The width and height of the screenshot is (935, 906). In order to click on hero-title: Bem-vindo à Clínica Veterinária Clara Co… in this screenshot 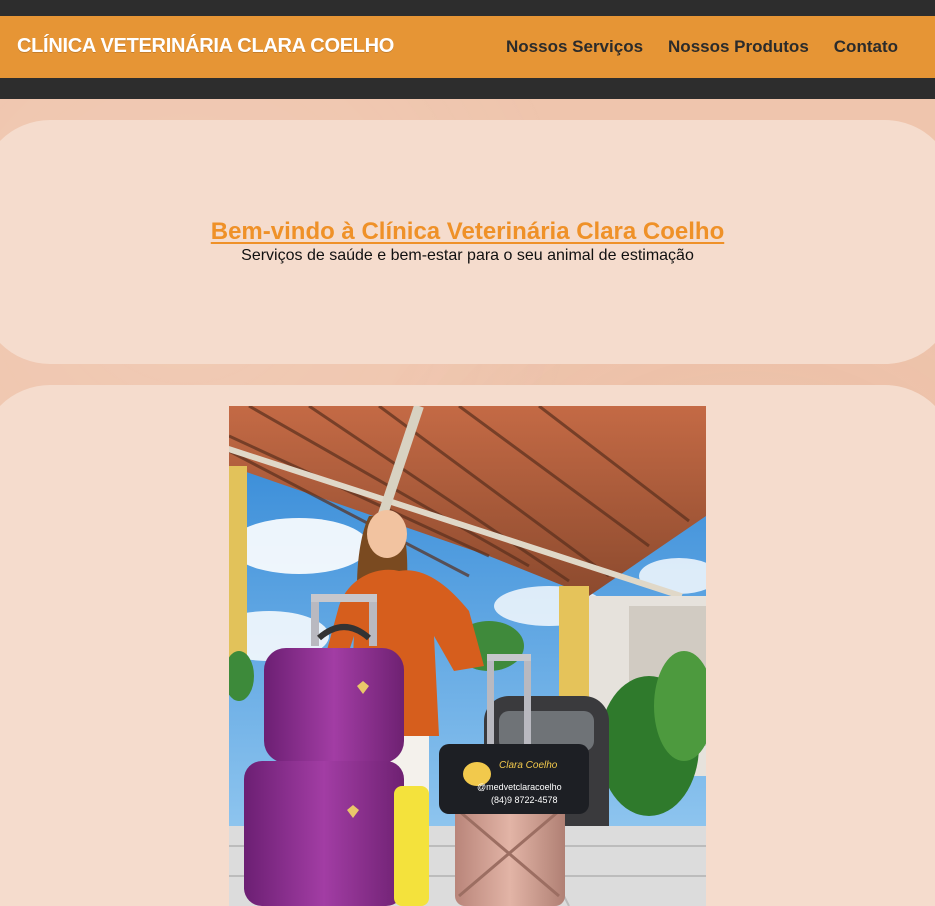, I will do `click(467, 231)`.